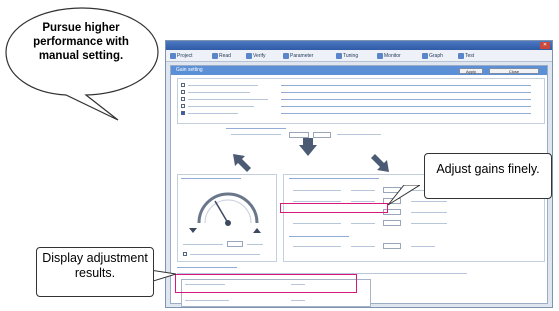 The width and height of the screenshot is (559, 311). What do you see at coordinates (317, 190) in the screenshot?
I see `model-gain-label` at bounding box center [317, 190].